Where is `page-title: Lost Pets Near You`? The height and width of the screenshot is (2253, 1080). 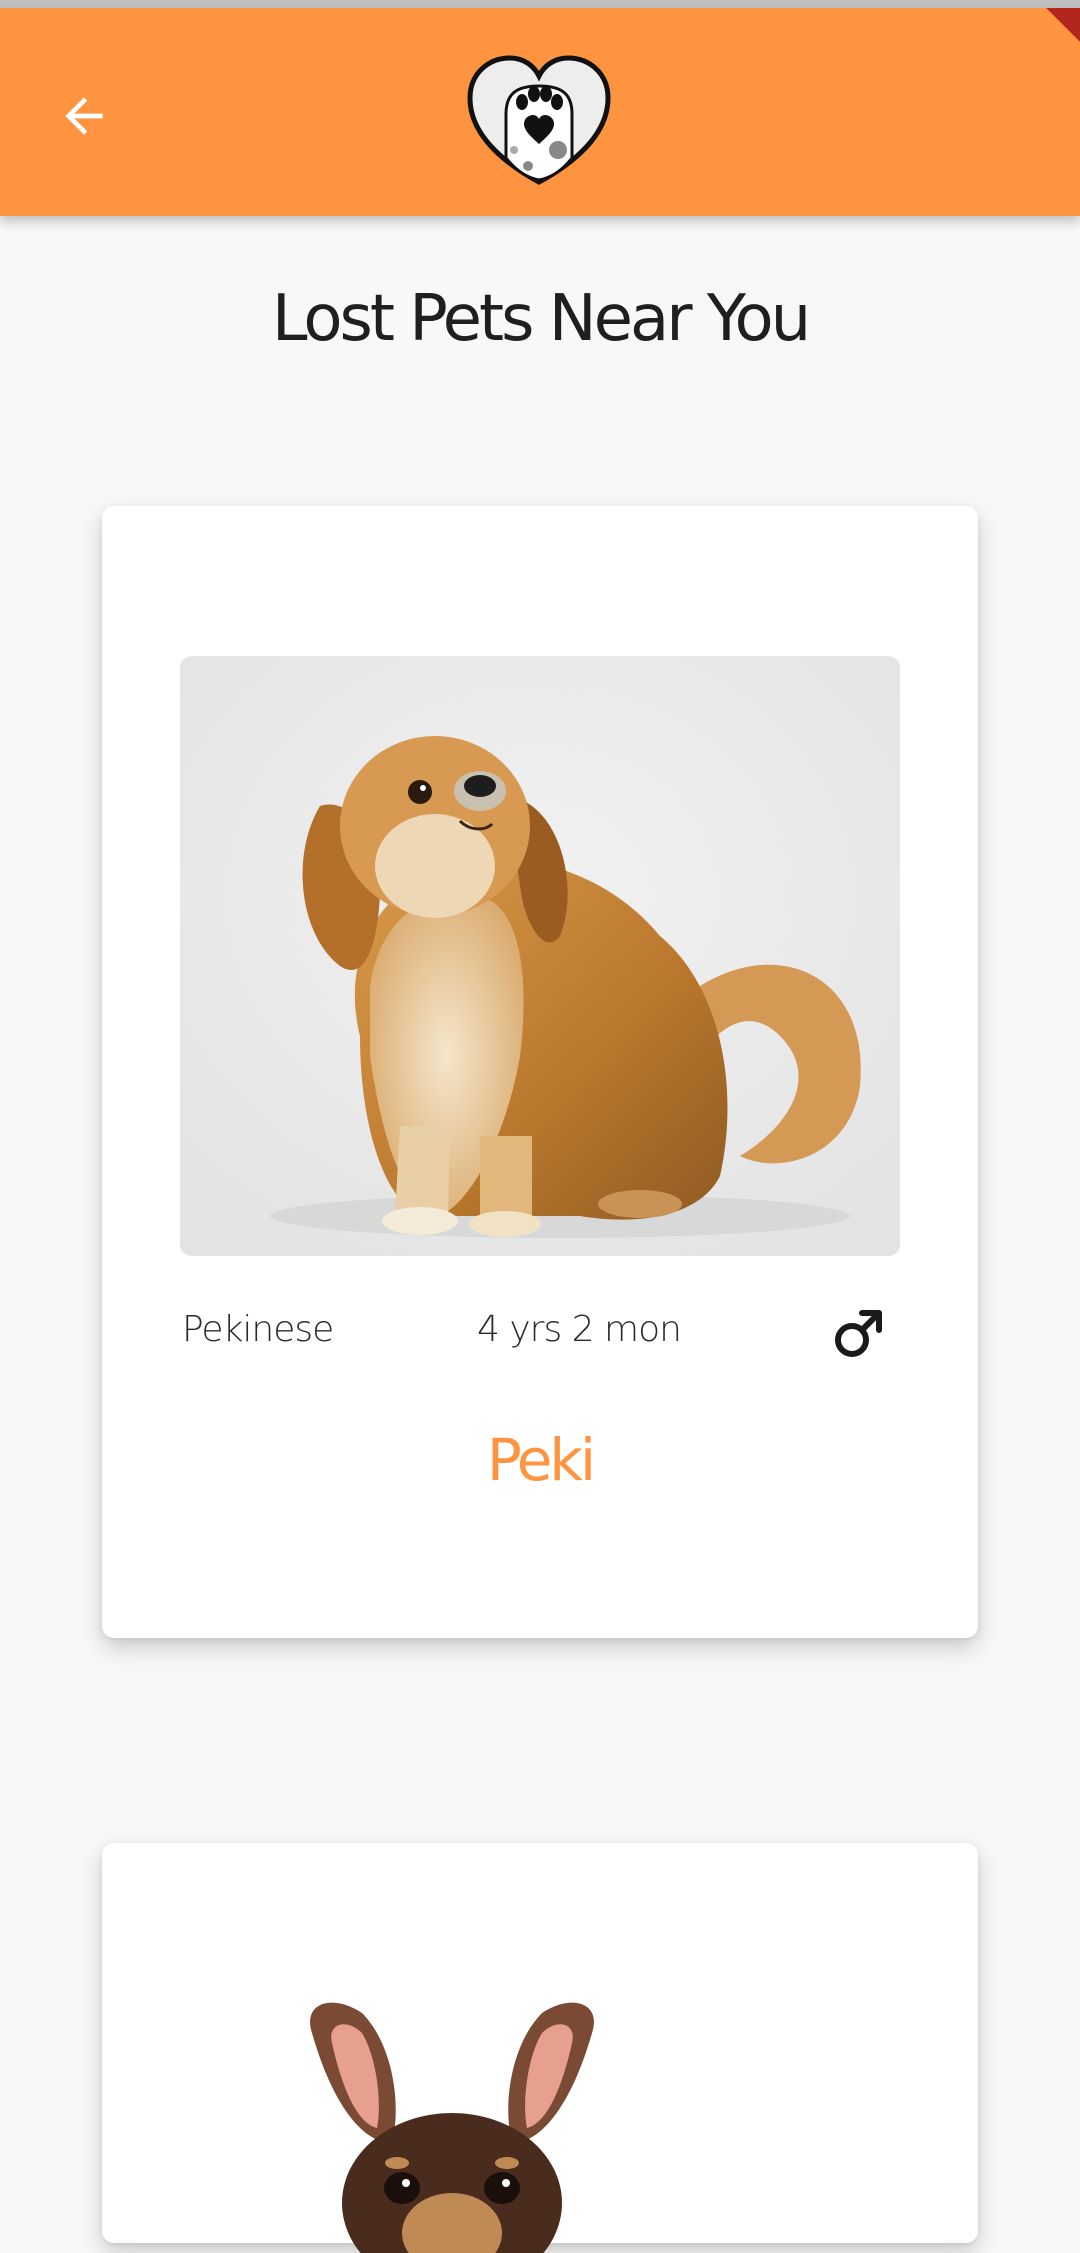 page-title: Lost Pets Near You is located at coordinates (541, 319).